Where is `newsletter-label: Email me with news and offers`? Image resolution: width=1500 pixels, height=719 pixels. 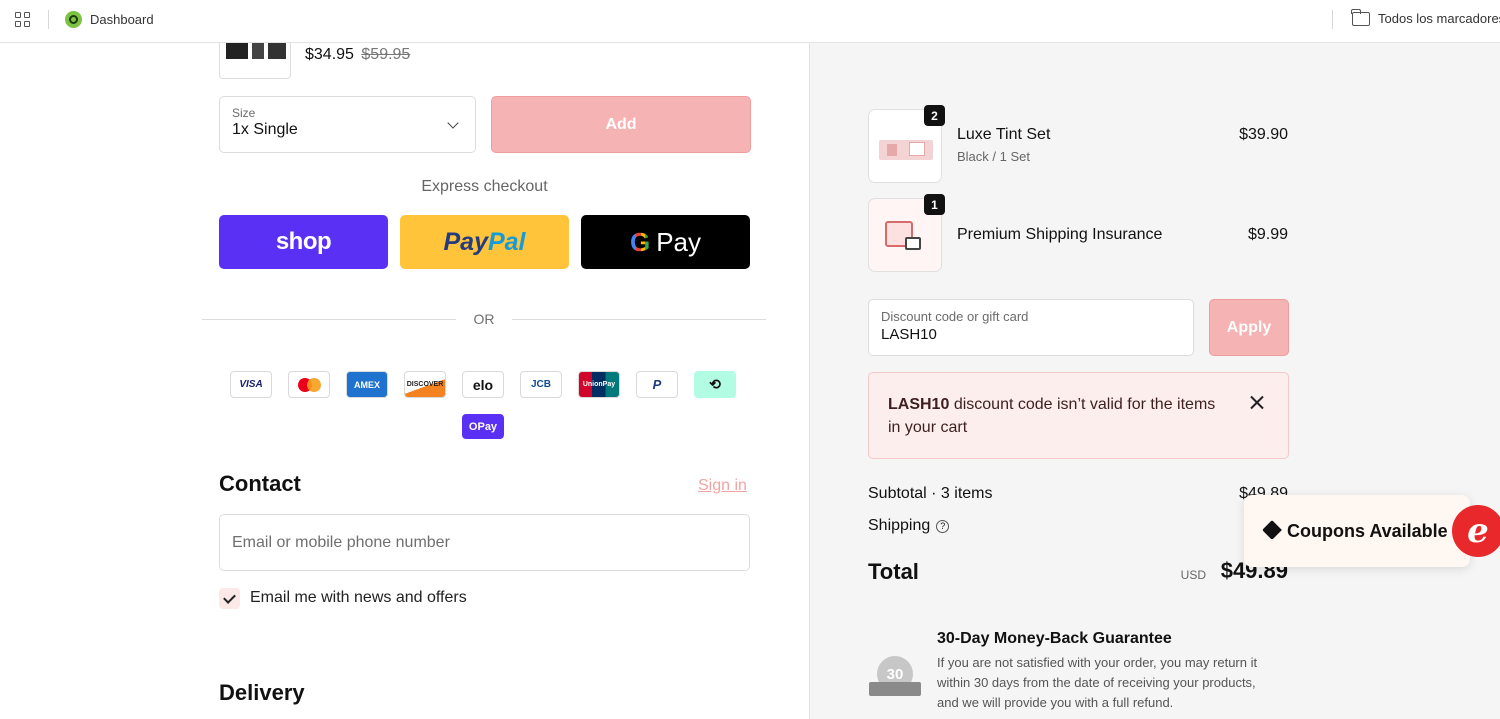
newsletter-label: Email me with news and offers is located at coordinates (358, 598).